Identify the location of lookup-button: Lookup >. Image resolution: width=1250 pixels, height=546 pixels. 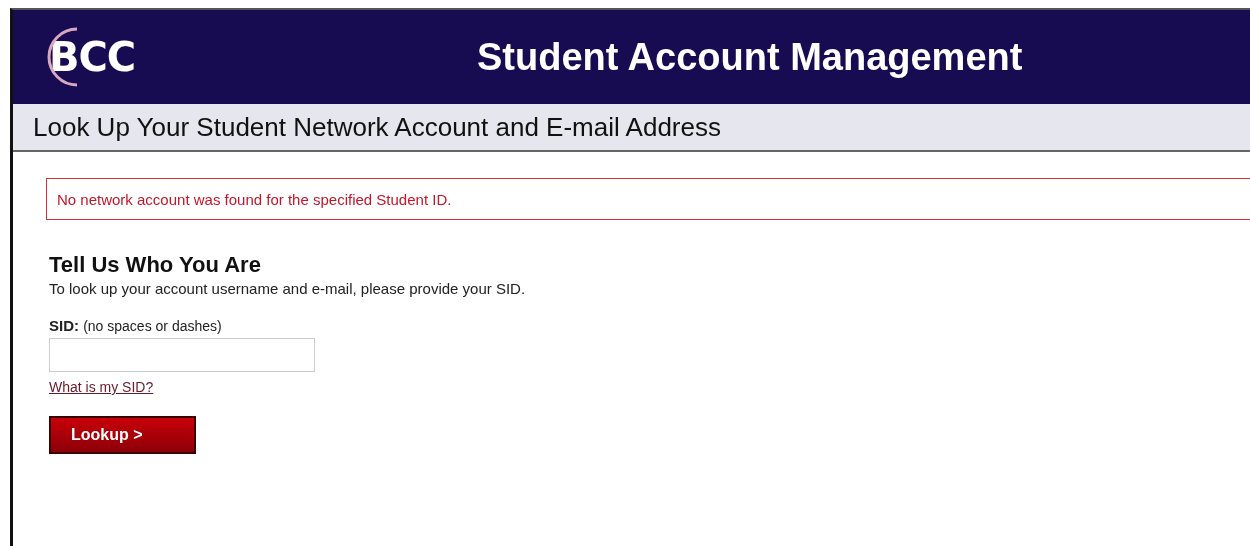
(122, 435).